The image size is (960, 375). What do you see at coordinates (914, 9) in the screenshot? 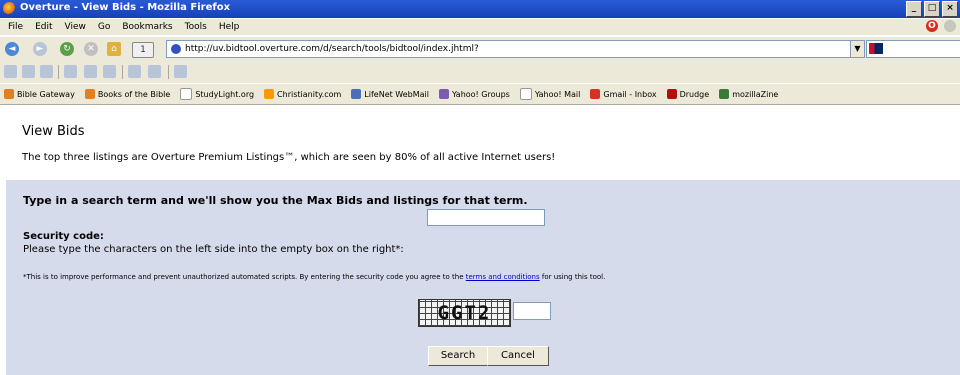
I see `minimize-button: _` at bounding box center [914, 9].